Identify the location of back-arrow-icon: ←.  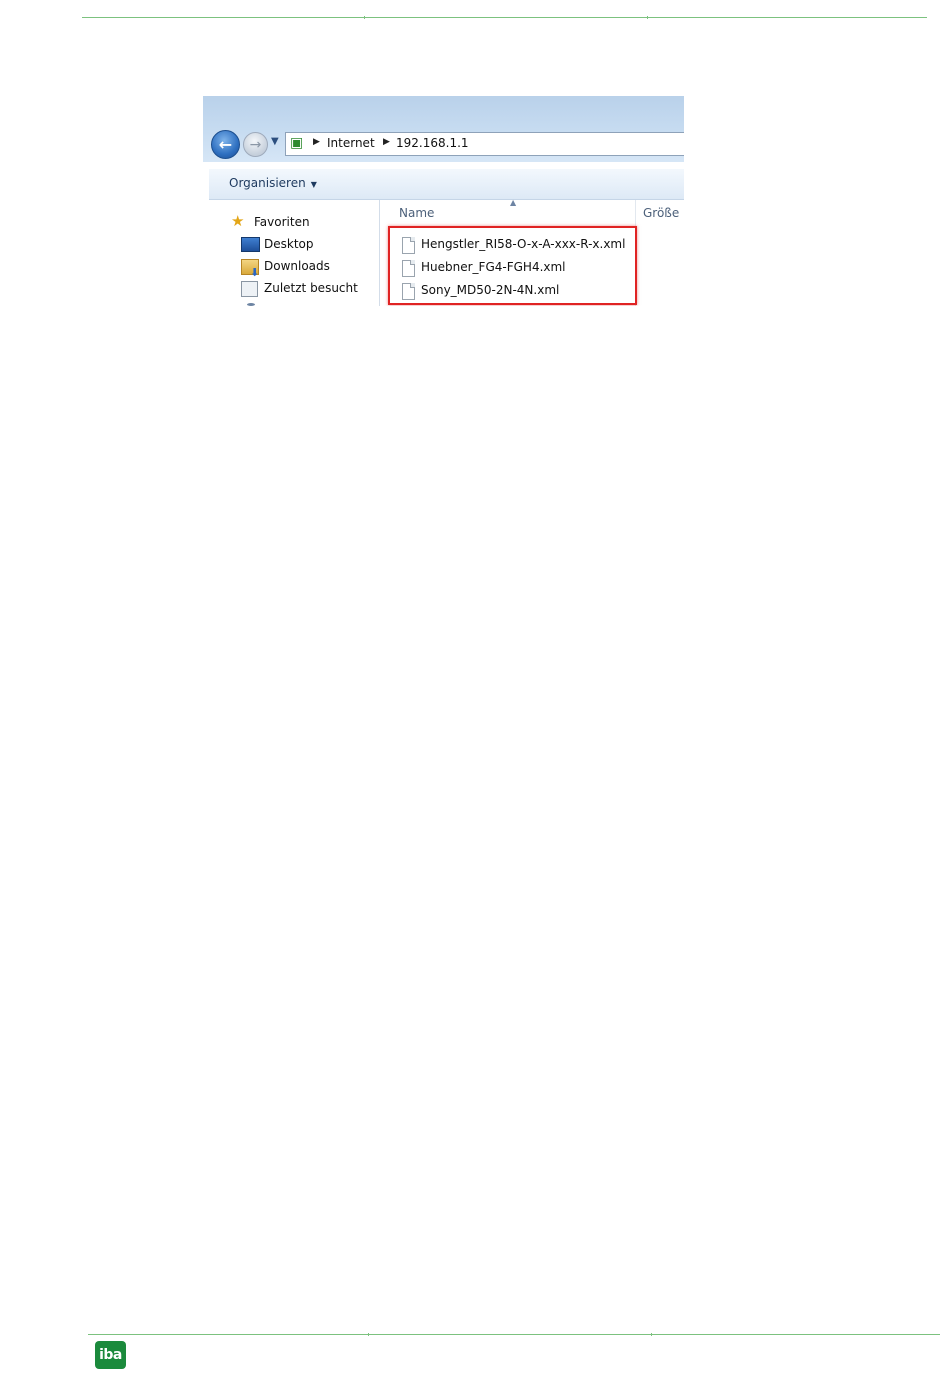
(225, 144).